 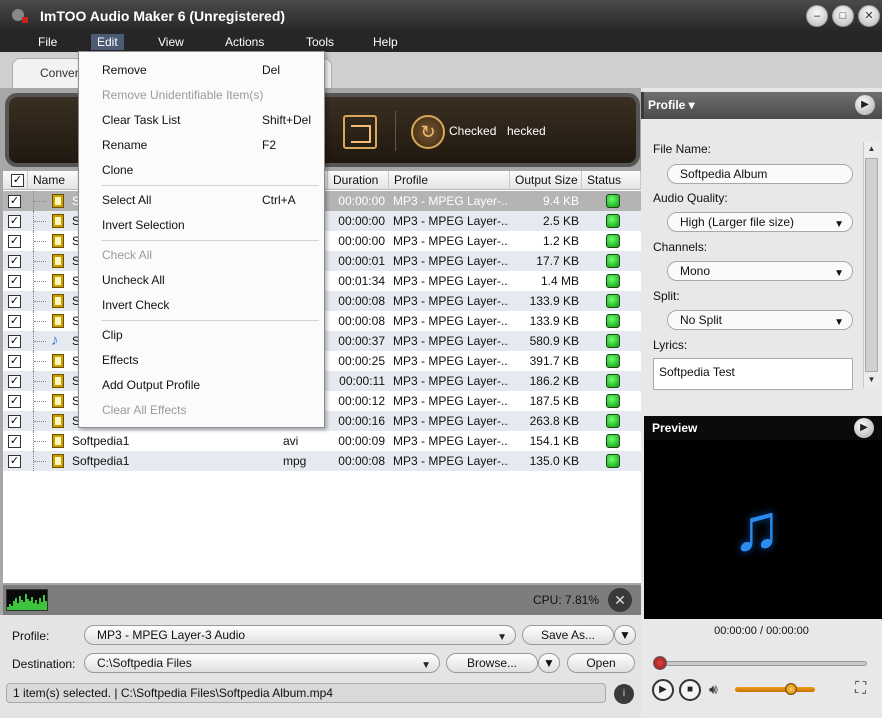 I want to click on convert-unchecked-label: hecked, so click(x=526, y=131).